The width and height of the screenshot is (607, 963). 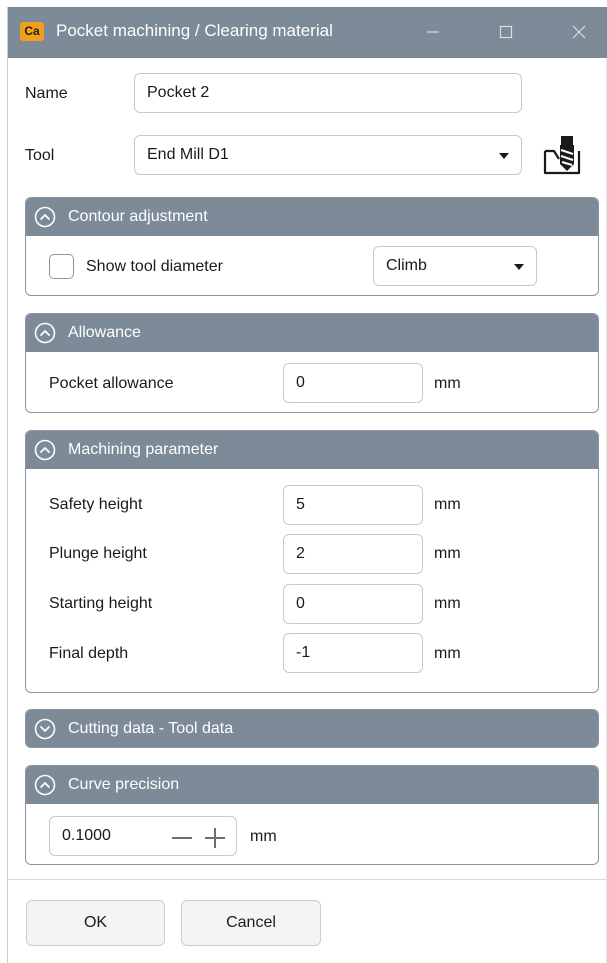 What do you see at coordinates (251, 923) in the screenshot?
I see `cancel-button: Cancel` at bounding box center [251, 923].